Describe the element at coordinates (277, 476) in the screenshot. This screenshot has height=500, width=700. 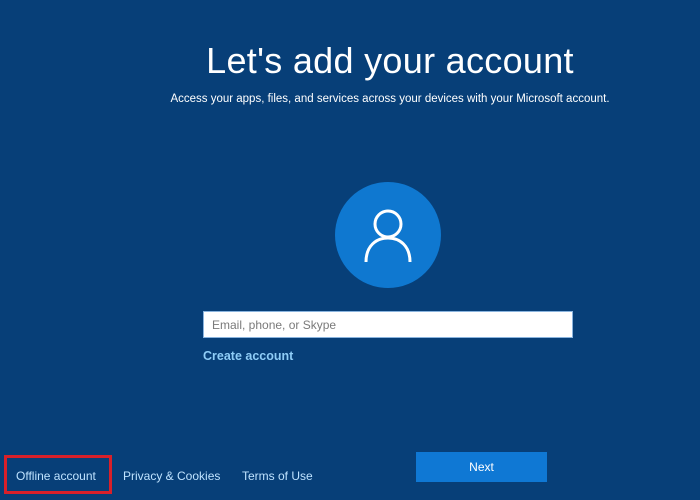
I see `terms-of-use-link: Terms of Use` at that location.